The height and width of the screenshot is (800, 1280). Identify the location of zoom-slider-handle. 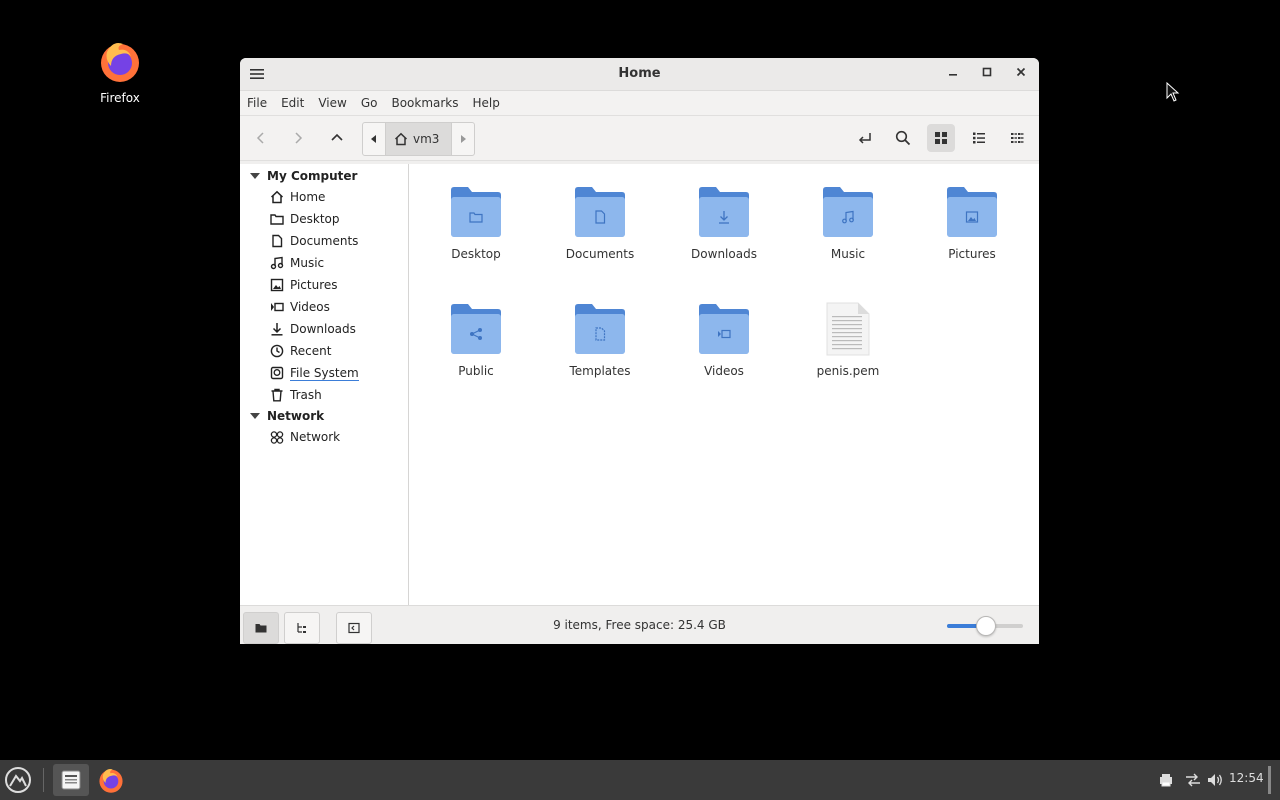
(986, 626).